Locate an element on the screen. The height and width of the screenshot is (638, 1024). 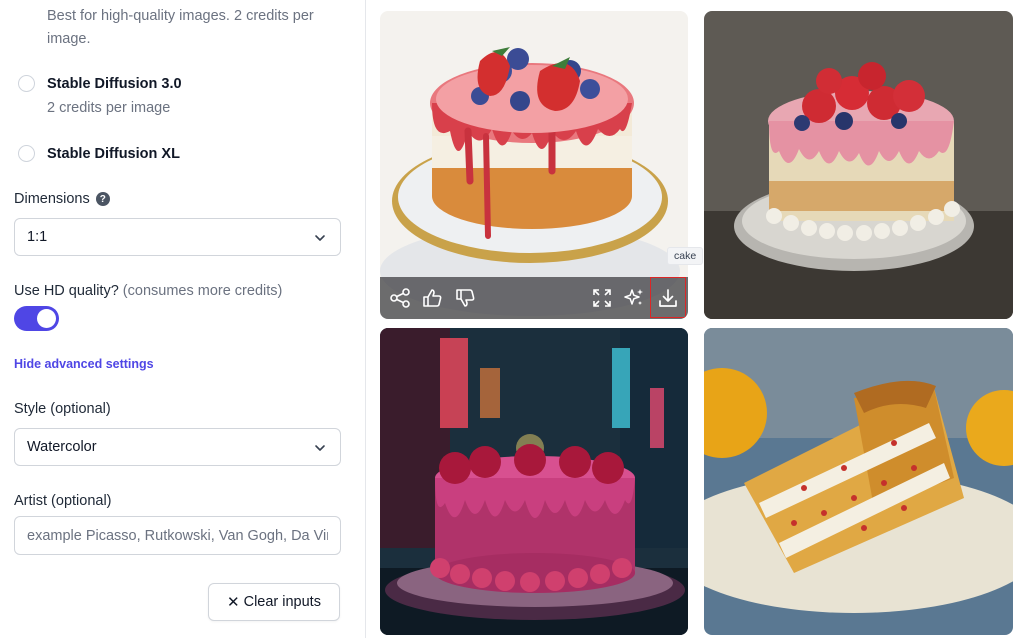
model-option-label: Stable Diffusion 3.0 is located at coordinates (114, 83).